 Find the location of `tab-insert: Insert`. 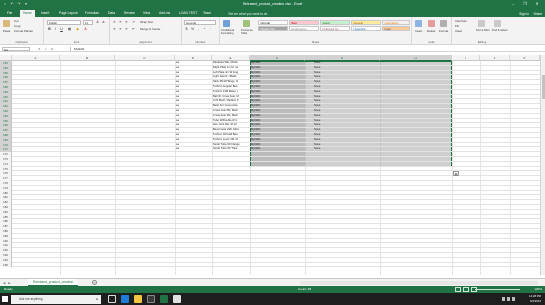

tab-insert: Insert is located at coordinates (45, 13).